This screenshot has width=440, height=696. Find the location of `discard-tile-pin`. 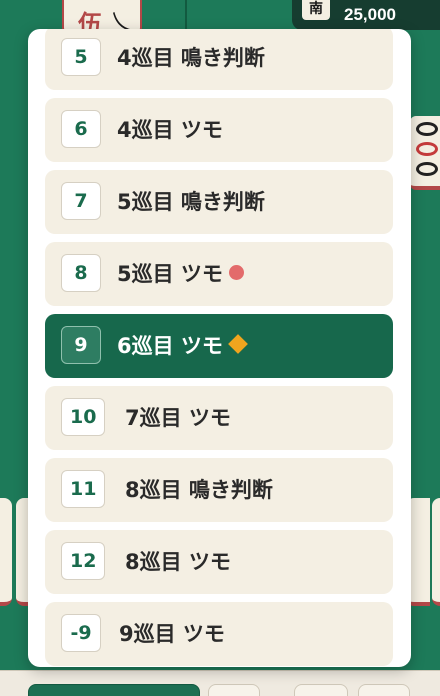

discard-tile-pin is located at coordinates (425, 153).